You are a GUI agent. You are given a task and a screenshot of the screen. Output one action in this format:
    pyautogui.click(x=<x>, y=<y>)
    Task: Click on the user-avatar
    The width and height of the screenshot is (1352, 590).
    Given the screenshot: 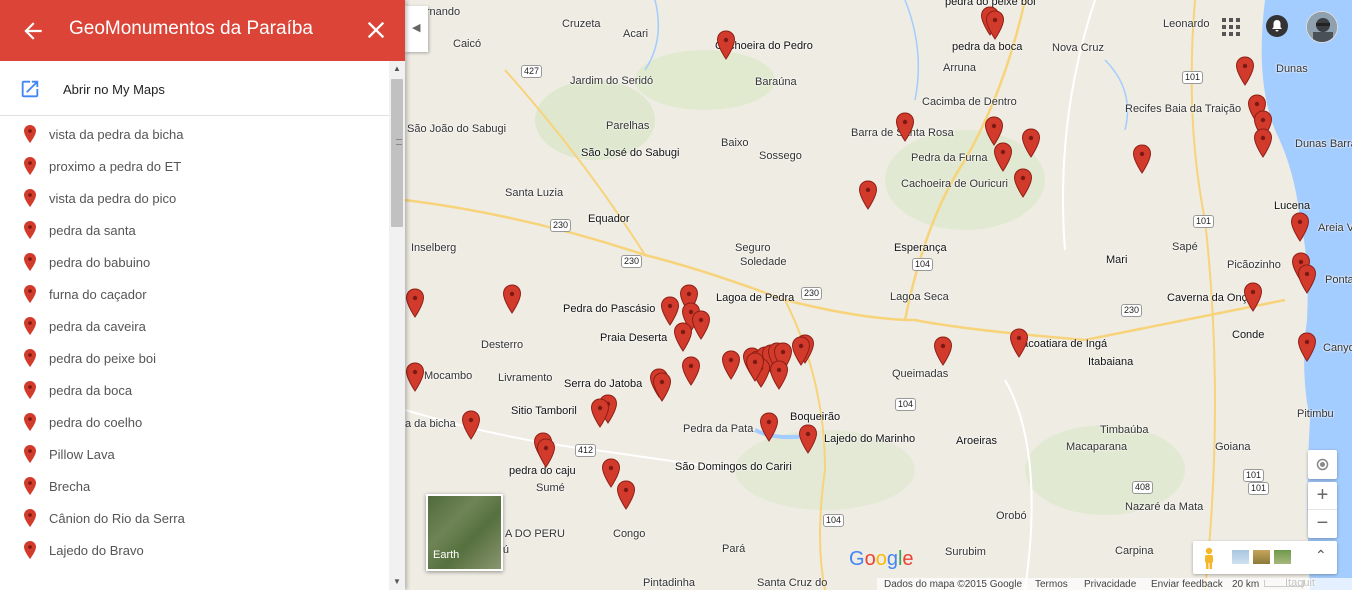 What is the action you would take?
    pyautogui.click(x=1322, y=27)
    